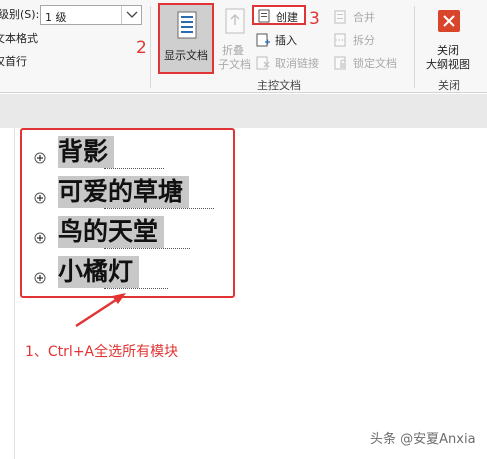 This screenshot has height=459, width=487. Describe the element at coordinates (364, 40) in the screenshot. I see `split-label: 拆分` at that location.